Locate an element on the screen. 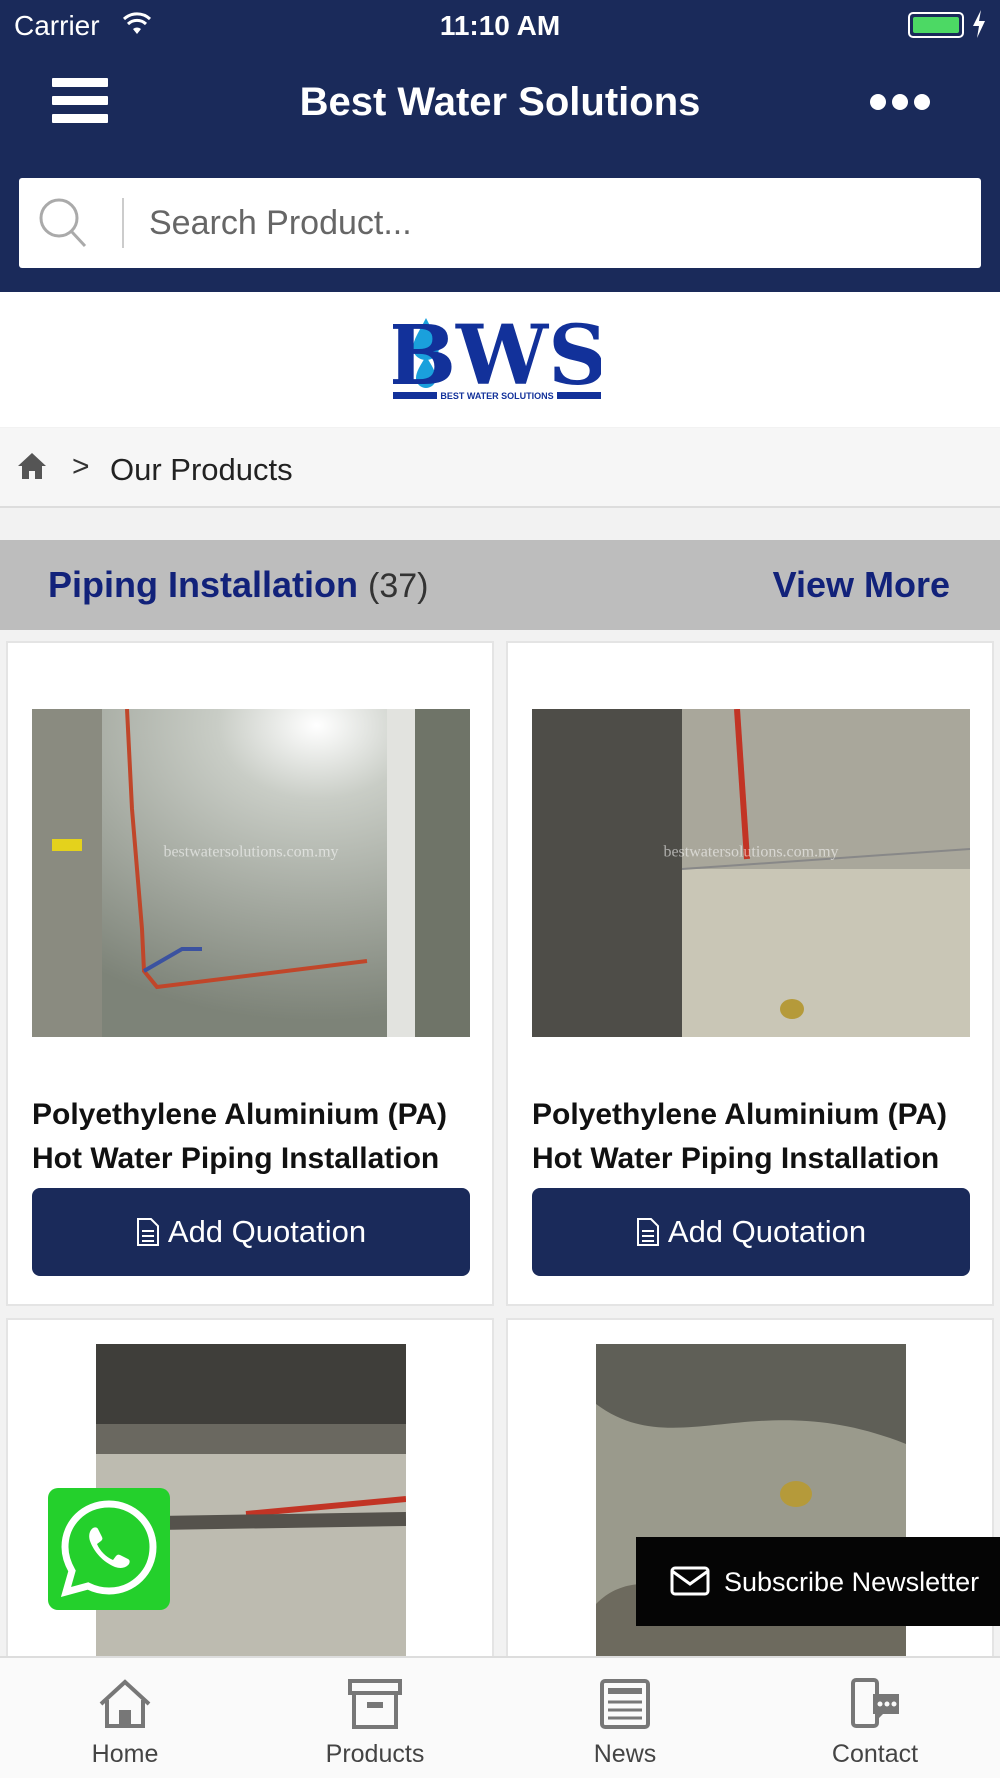 This screenshot has width=1000, height=1778. tab-products: Products is located at coordinates (375, 1718).